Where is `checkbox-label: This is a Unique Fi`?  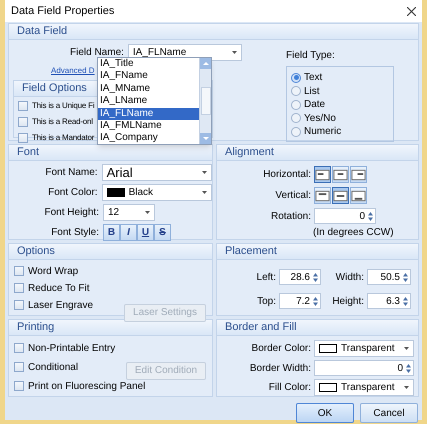
checkbox-label: This is a Unique Fi is located at coordinates (63, 106).